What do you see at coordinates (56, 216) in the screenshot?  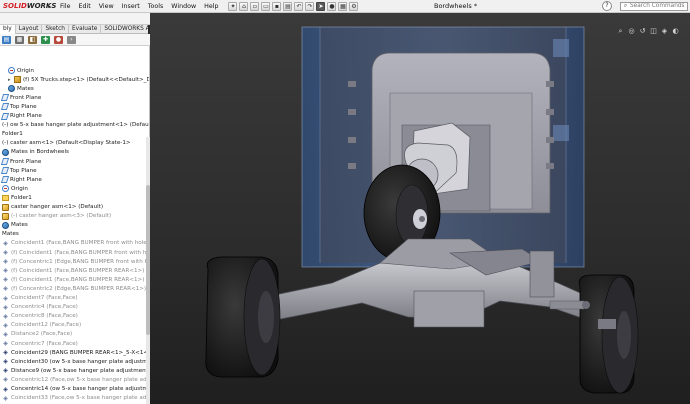 I see `tree-item: (-) caster hanger asm<3> (Default)` at bounding box center [56, 216].